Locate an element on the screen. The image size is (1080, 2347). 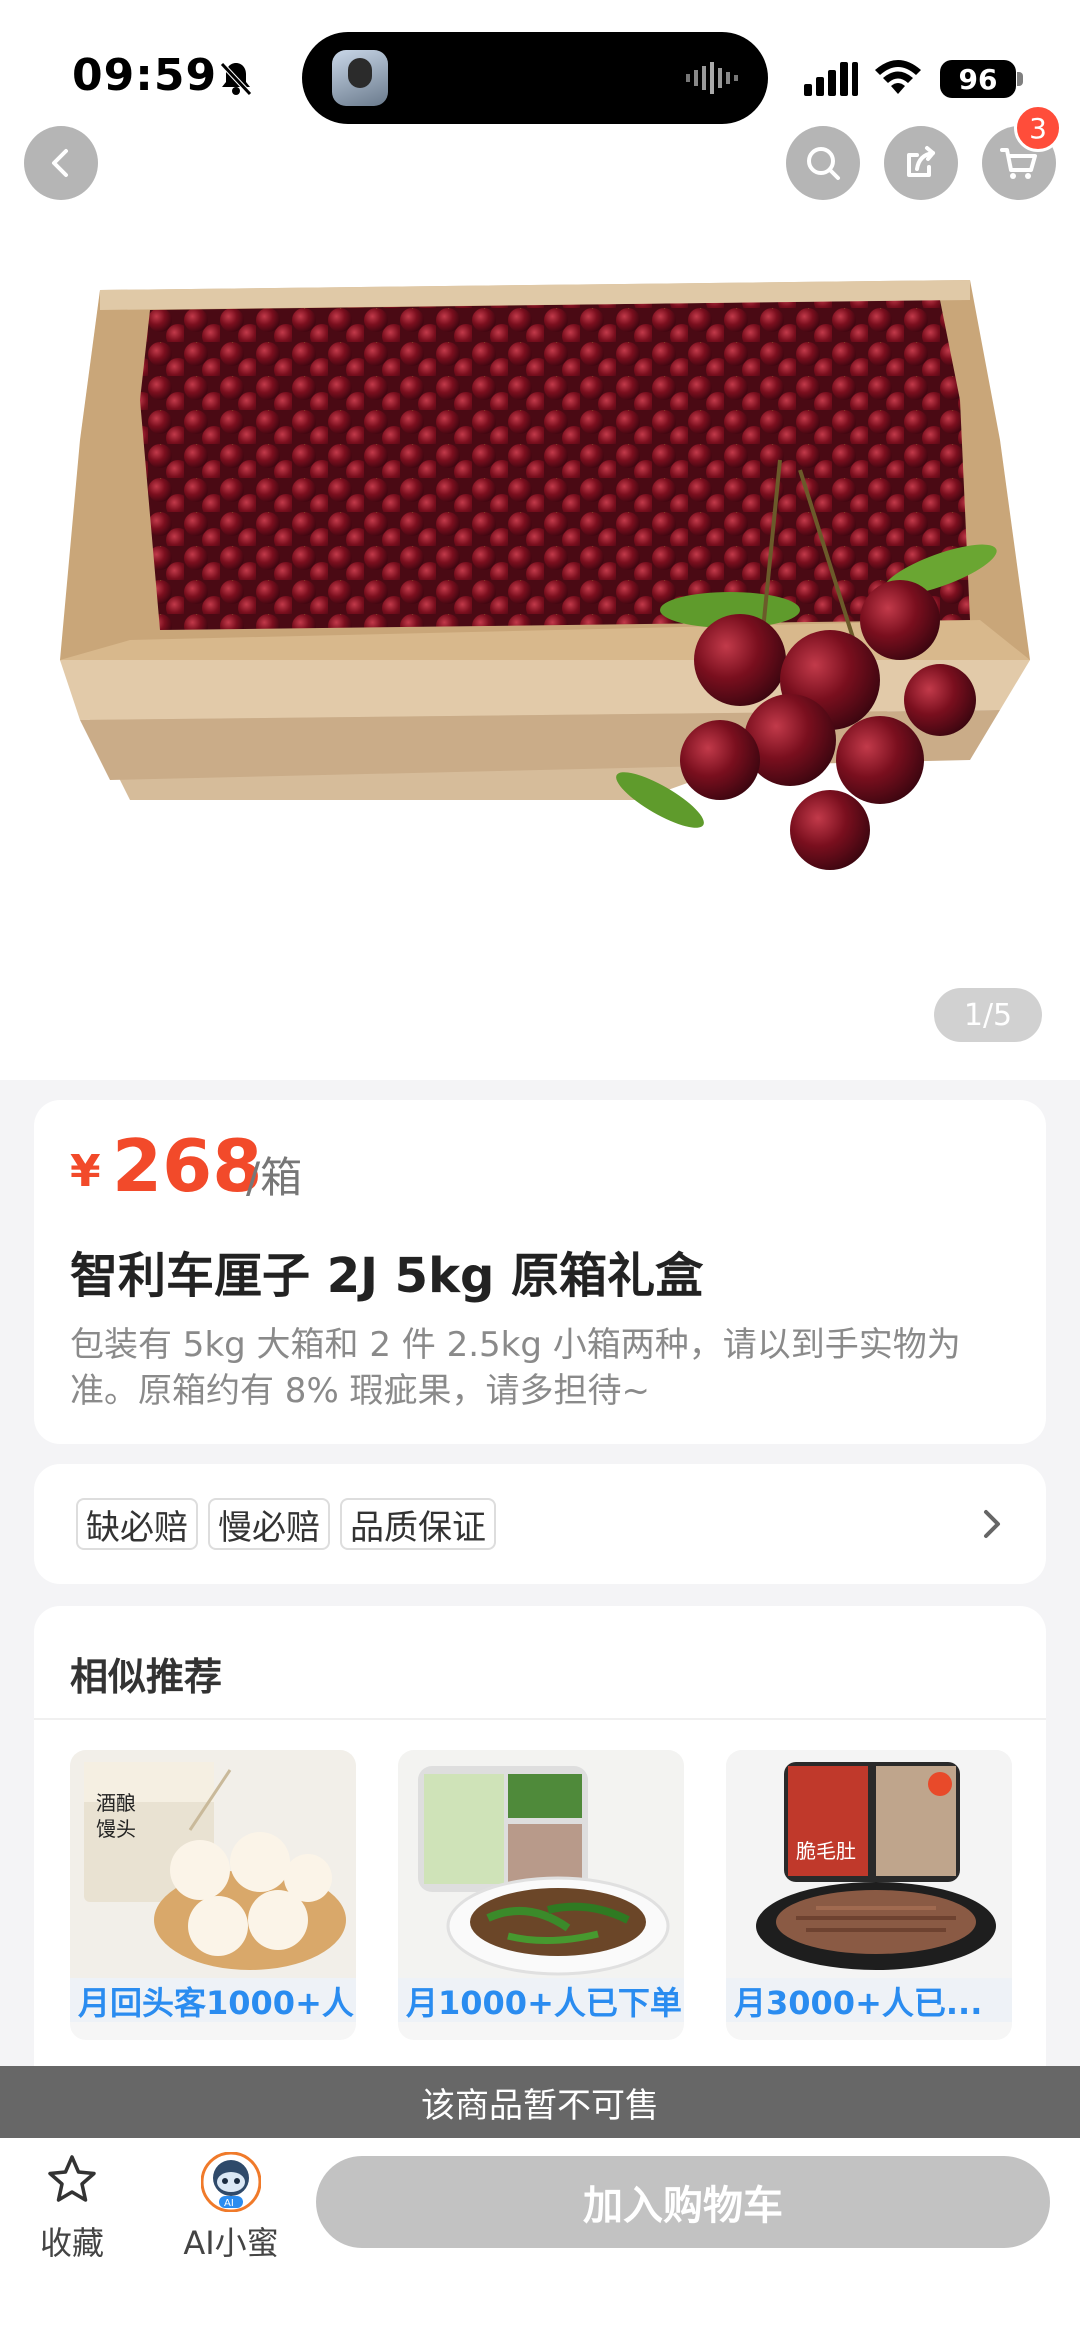
guarantee-tags: 缺必赔 慢必赔 品质保证 is located at coordinates (286, 1524).